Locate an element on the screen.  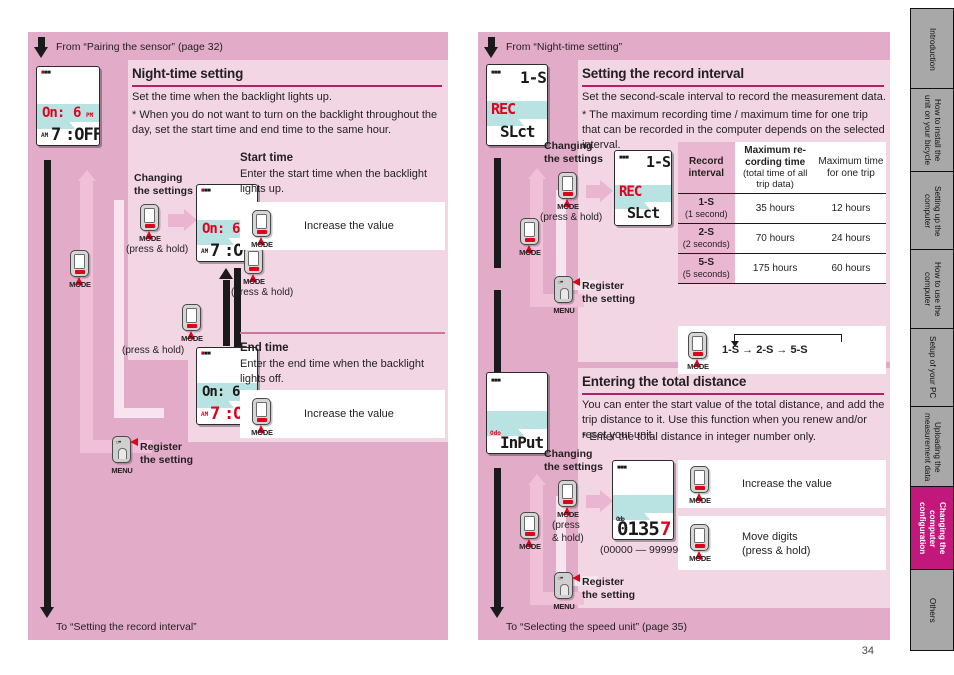
lcd-night-time-main: ■■■ ▲ On: 6 PM AM 7 :OFF is located at coordinates (68, 106).